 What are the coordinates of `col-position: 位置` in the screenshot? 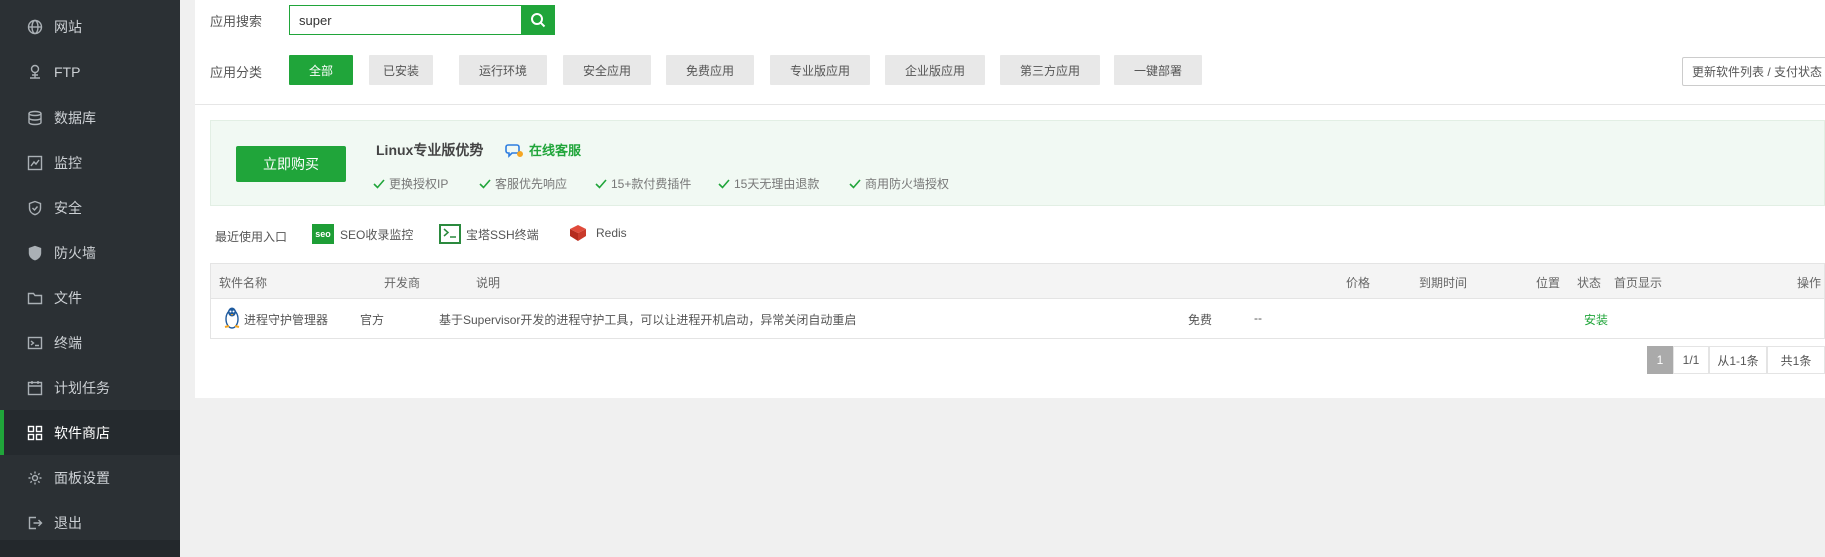 It's located at (1548, 283).